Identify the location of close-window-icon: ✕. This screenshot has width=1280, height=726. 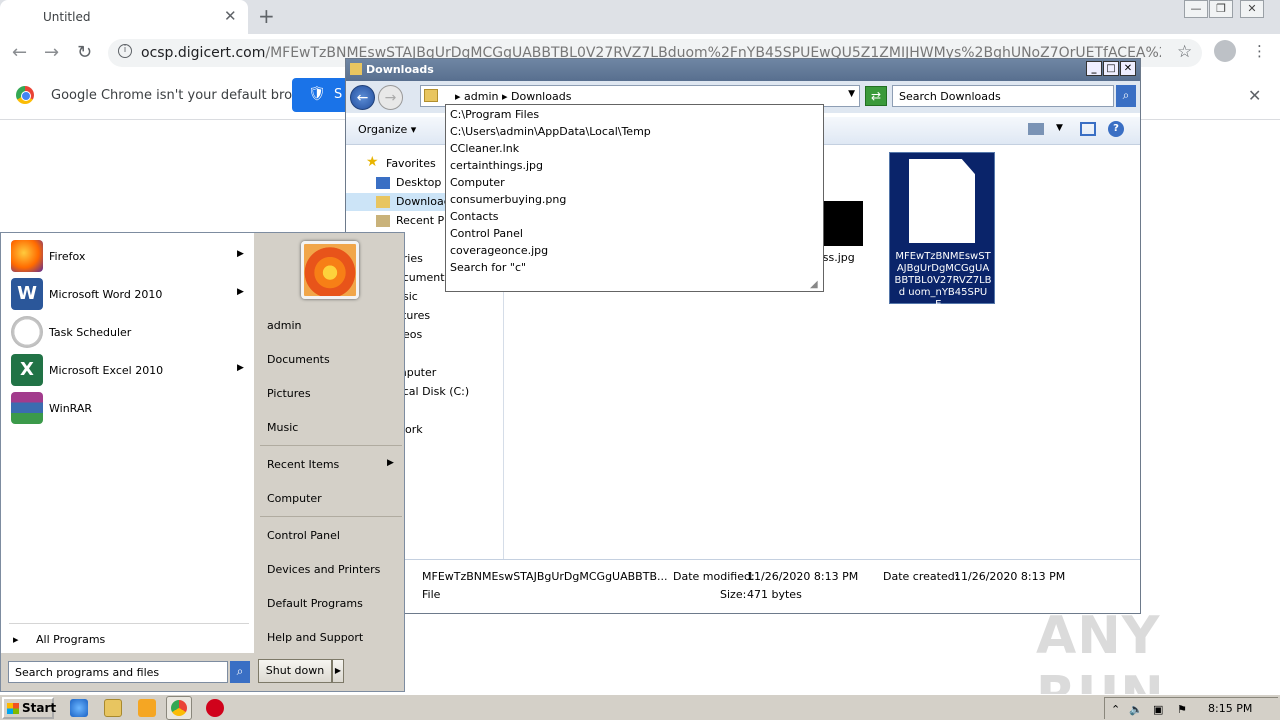
(1252, 9).